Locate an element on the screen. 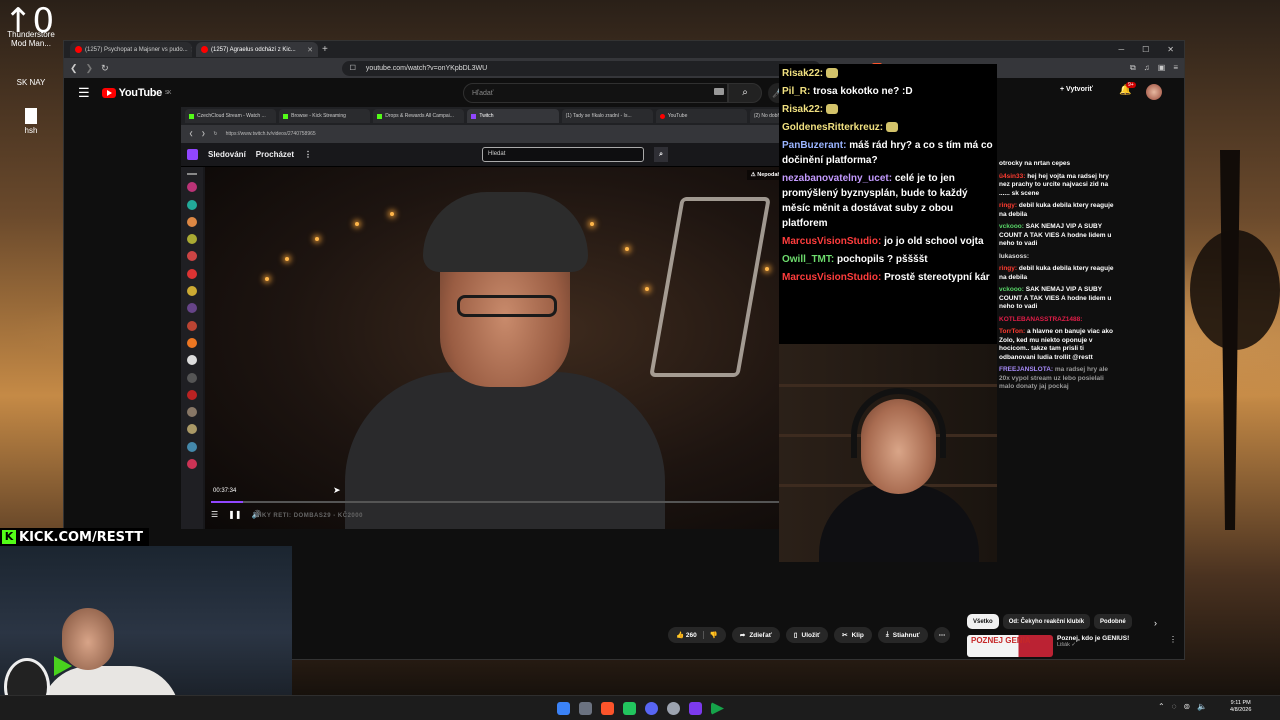 The image size is (1280, 720). discord-icon is located at coordinates (651, 708).